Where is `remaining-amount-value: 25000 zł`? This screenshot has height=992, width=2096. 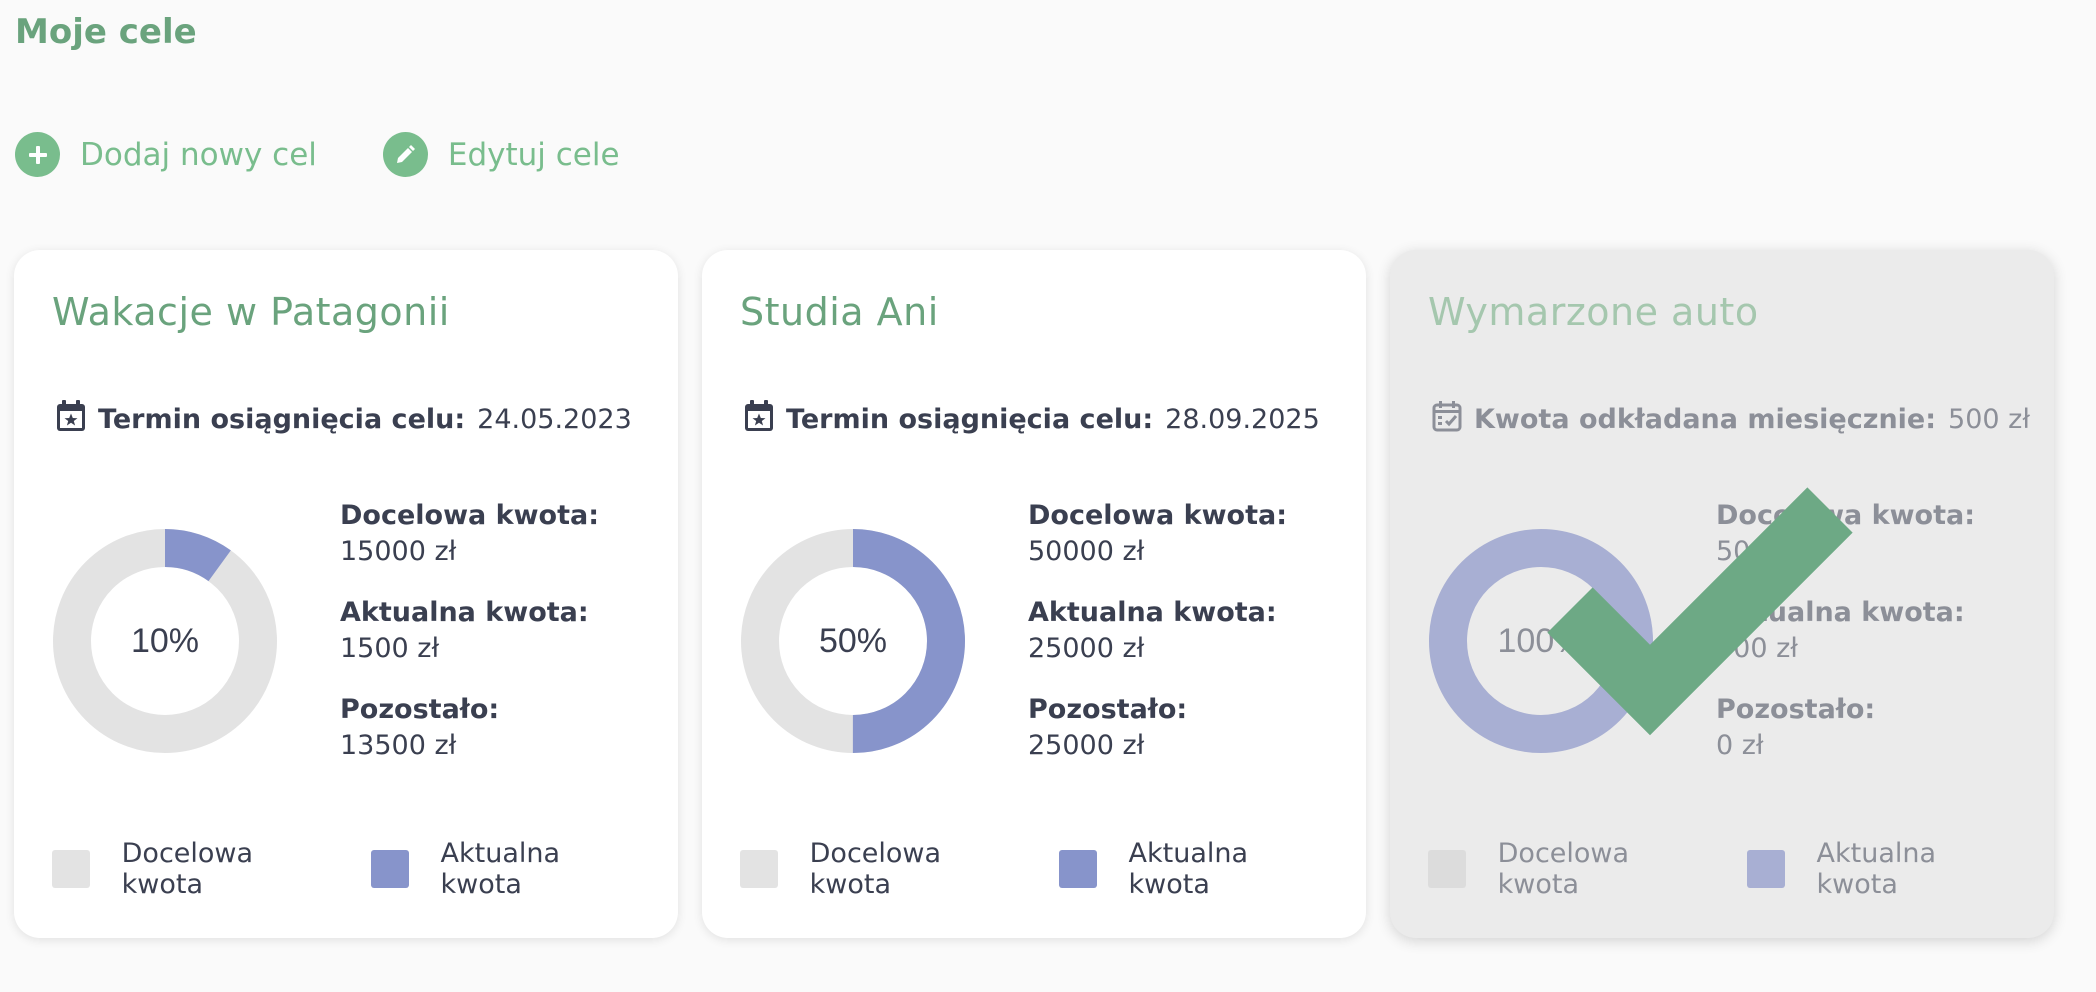 remaining-amount-value: 25000 zł is located at coordinates (1086, 745).